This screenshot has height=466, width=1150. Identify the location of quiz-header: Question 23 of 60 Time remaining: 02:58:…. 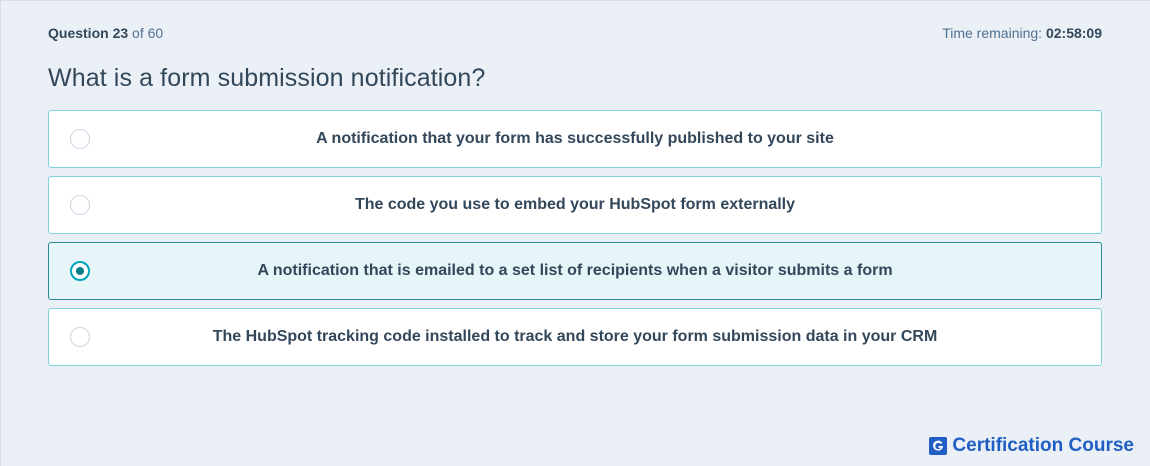
(575, 33).